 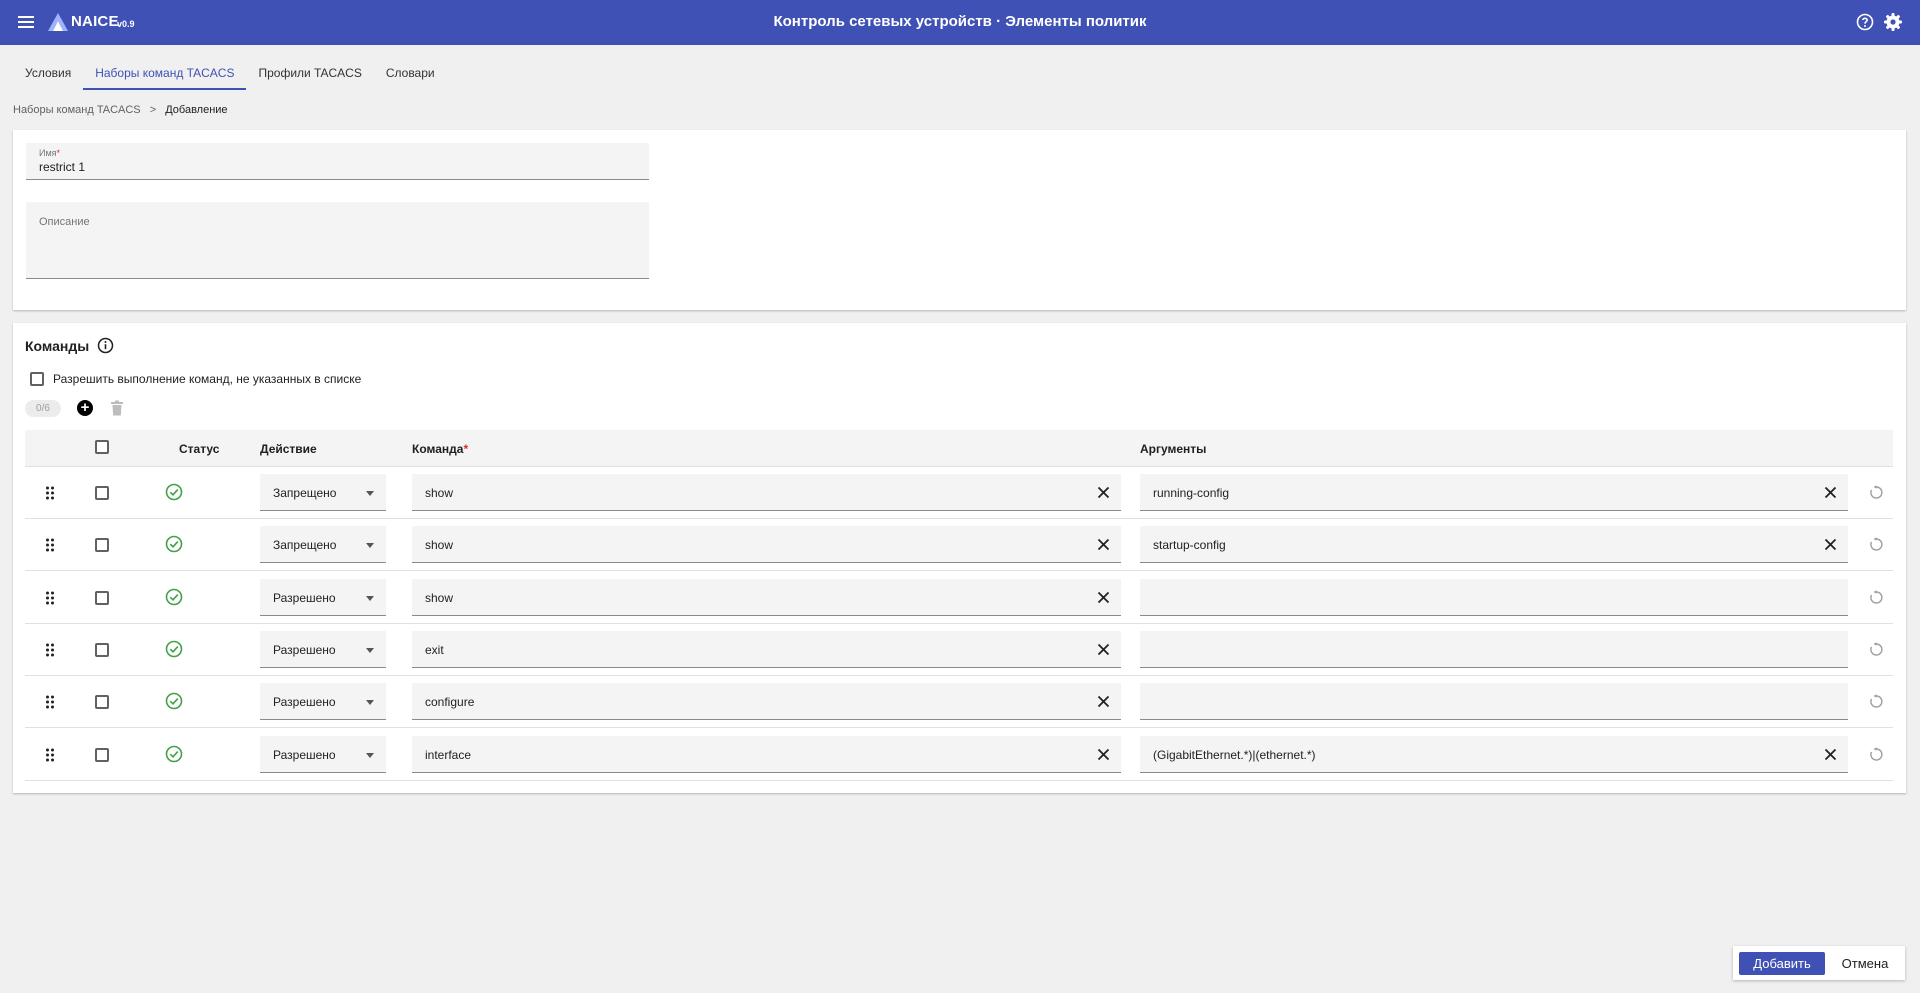 What do you see at coordinates (1782, 963) in the screenshot?
I see `add-button: Добавить` at bounding box center [1782, 963].